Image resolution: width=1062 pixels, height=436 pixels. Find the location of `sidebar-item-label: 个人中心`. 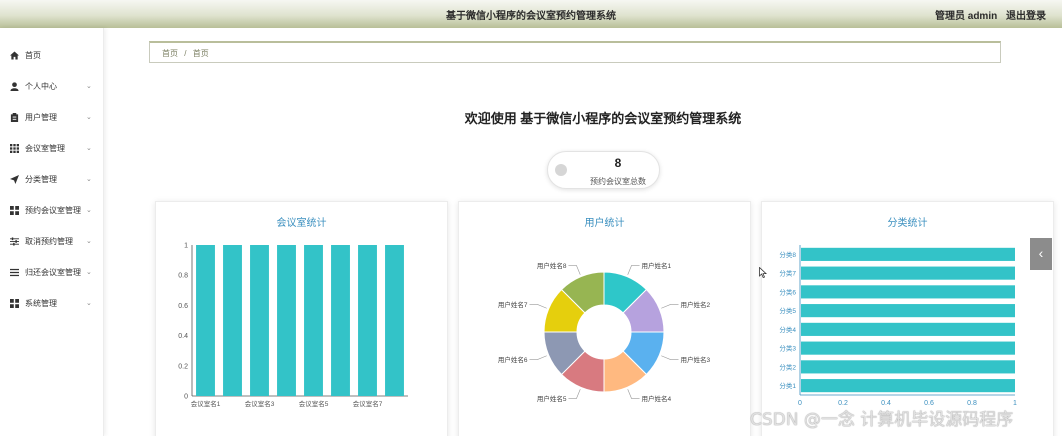

sidebar-item-label: 个人中心 is located at coordinates (41, 86).